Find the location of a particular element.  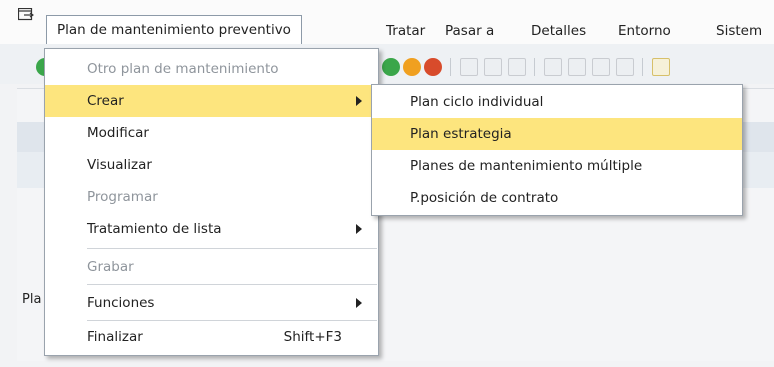

menu-item-label: Grabar is located at coordinates (110, 267).